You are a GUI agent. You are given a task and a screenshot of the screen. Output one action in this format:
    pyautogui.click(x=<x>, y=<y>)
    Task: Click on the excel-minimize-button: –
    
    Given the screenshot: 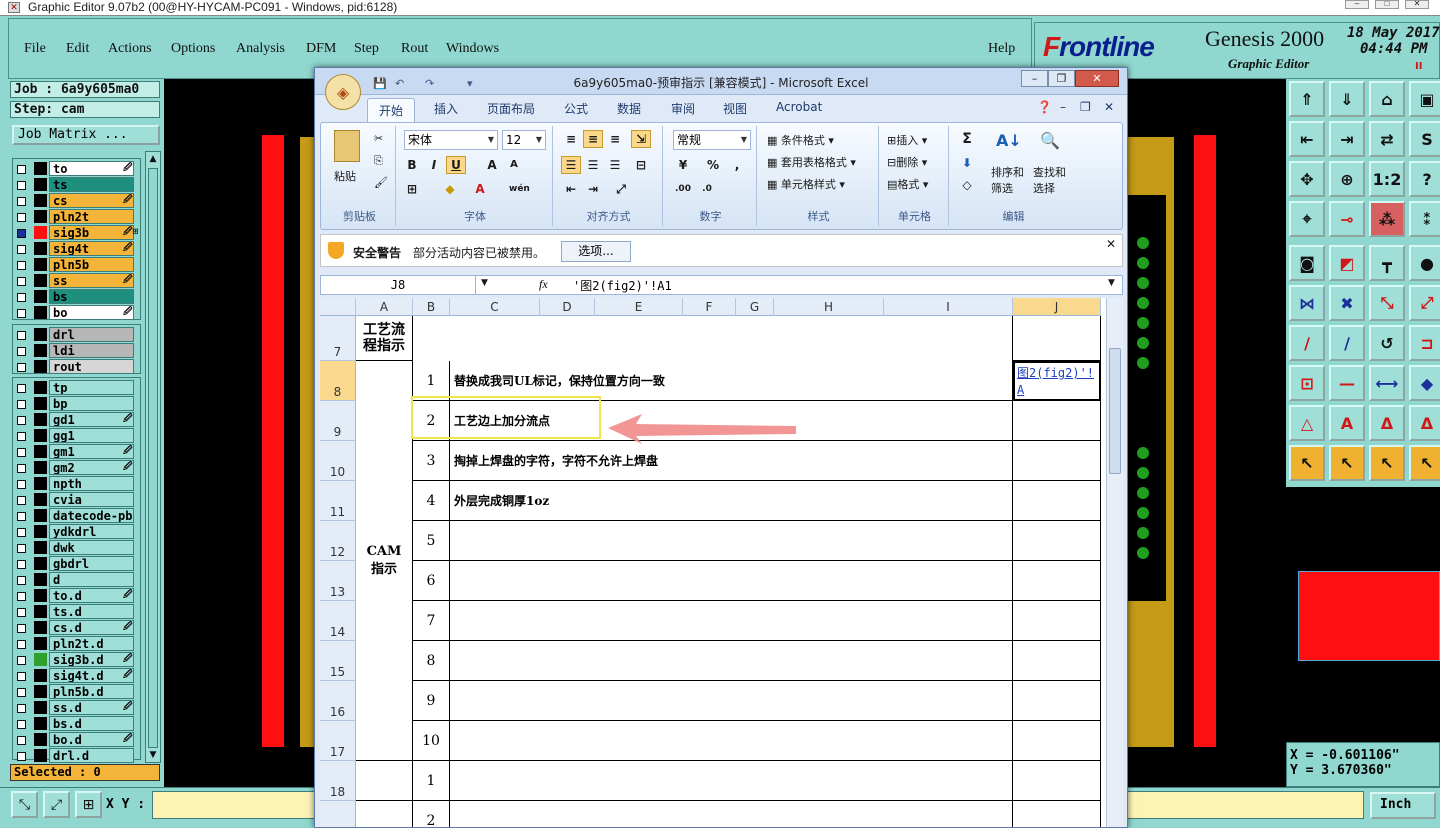 What is the action you would take?
    pyautogui.click(x=1034, y=78)
    